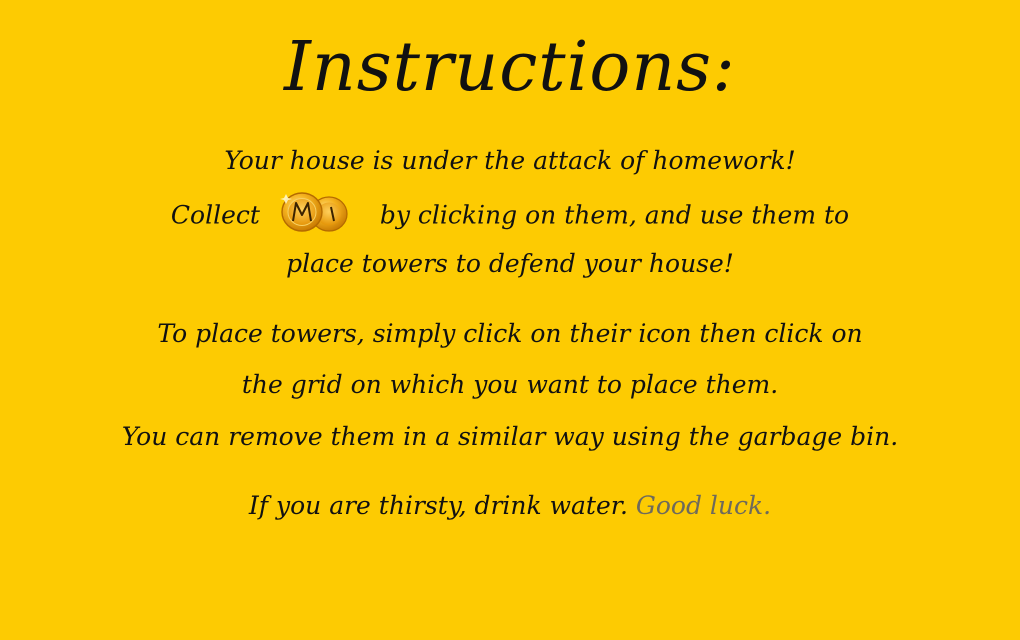 The width and height of the screenshot is (1020, 640). I want to click on coin-icon, so click(320, 212).